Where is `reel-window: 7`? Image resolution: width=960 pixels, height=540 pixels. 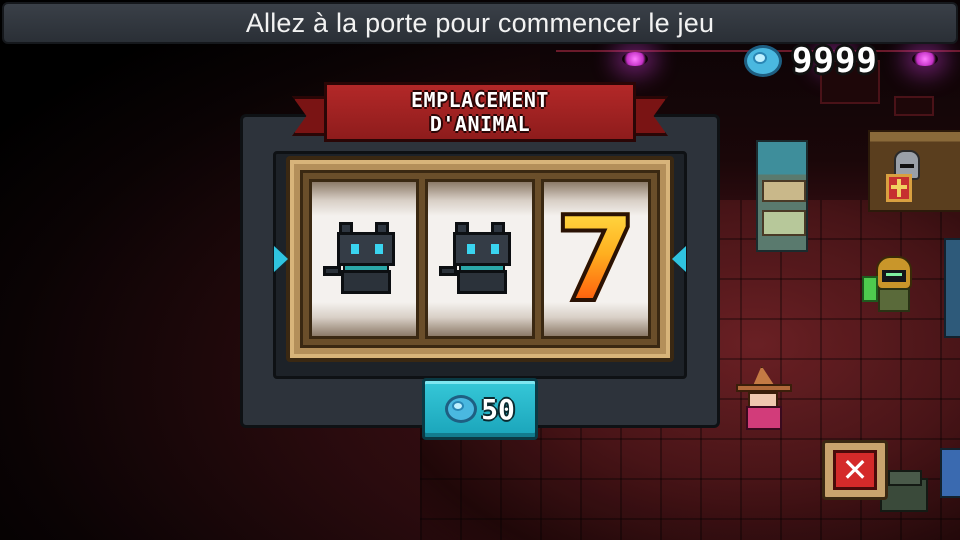 reel-window: 7 is located at coordinates (480, 259).